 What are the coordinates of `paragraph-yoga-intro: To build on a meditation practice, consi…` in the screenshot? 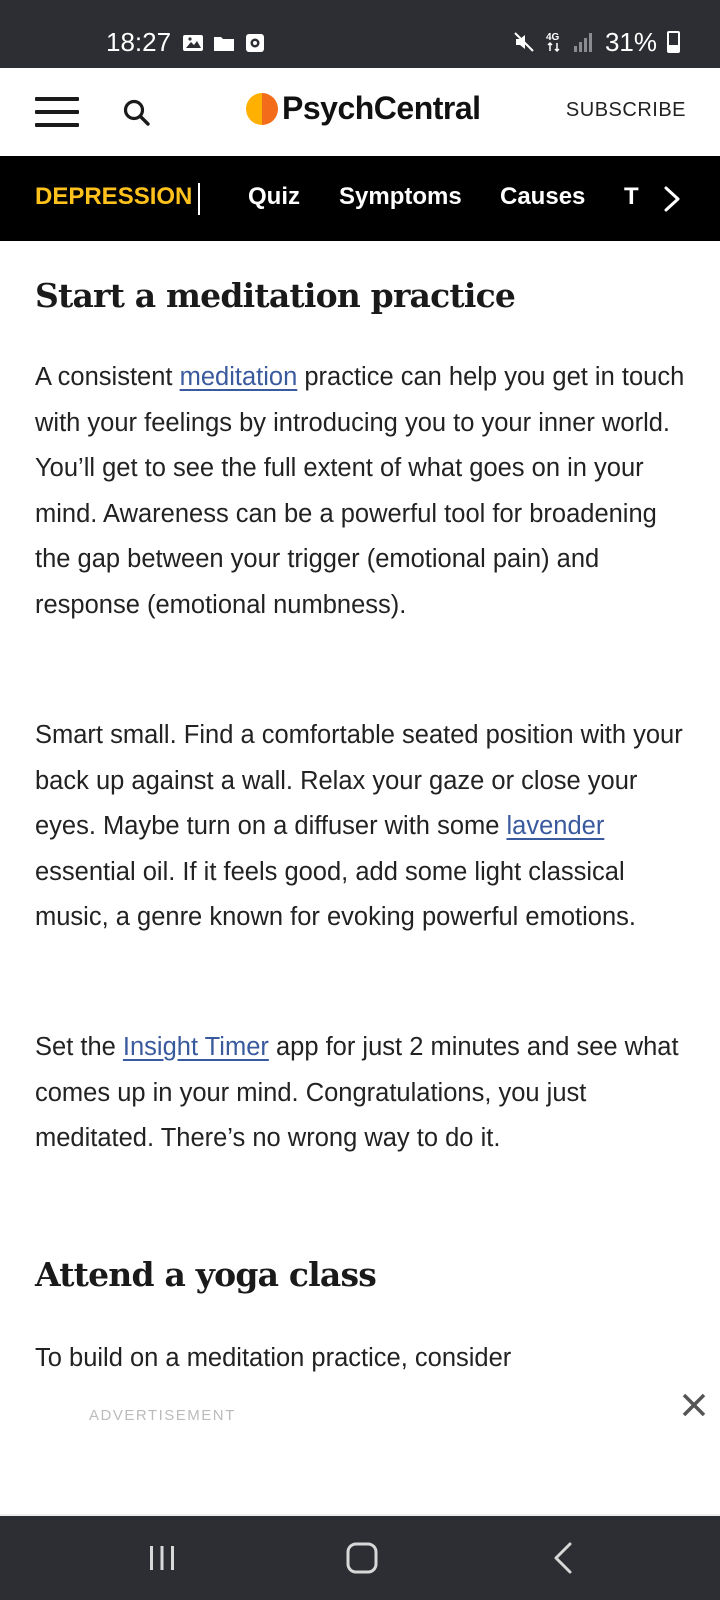 It's located at (273, 1358).